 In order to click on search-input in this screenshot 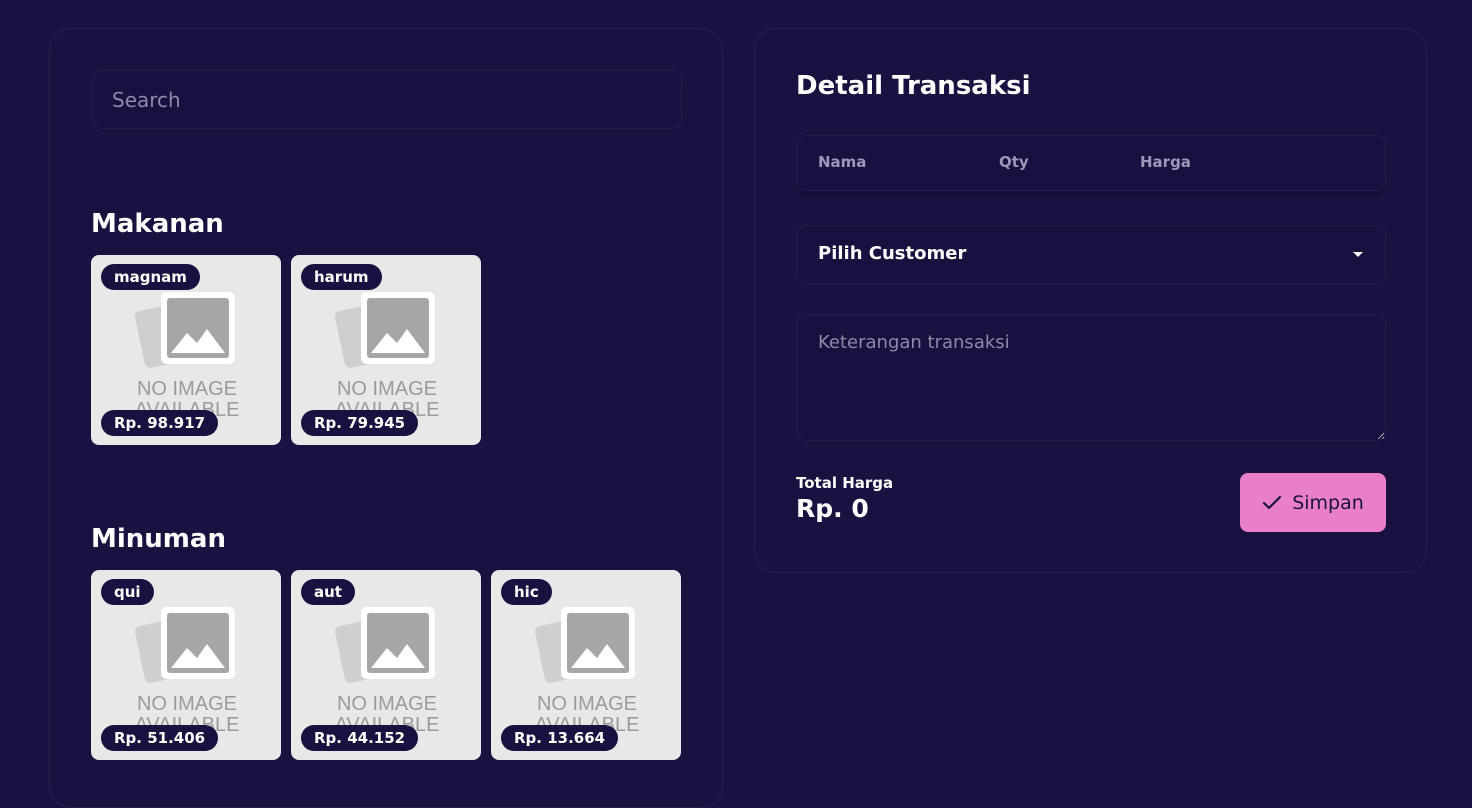, I will do `click(386, 99)`.